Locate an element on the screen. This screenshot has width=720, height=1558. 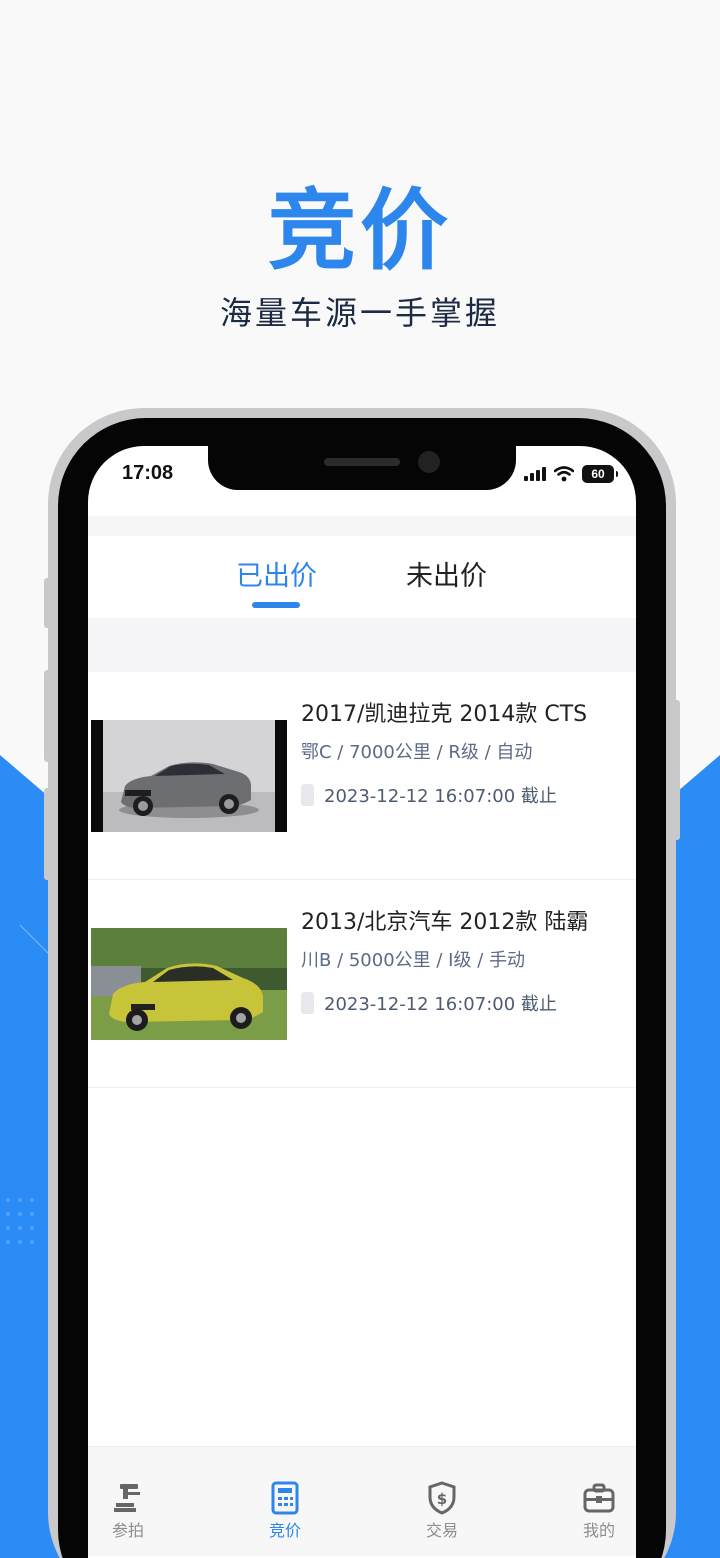
section-divider is located at coordinates (362, 645).